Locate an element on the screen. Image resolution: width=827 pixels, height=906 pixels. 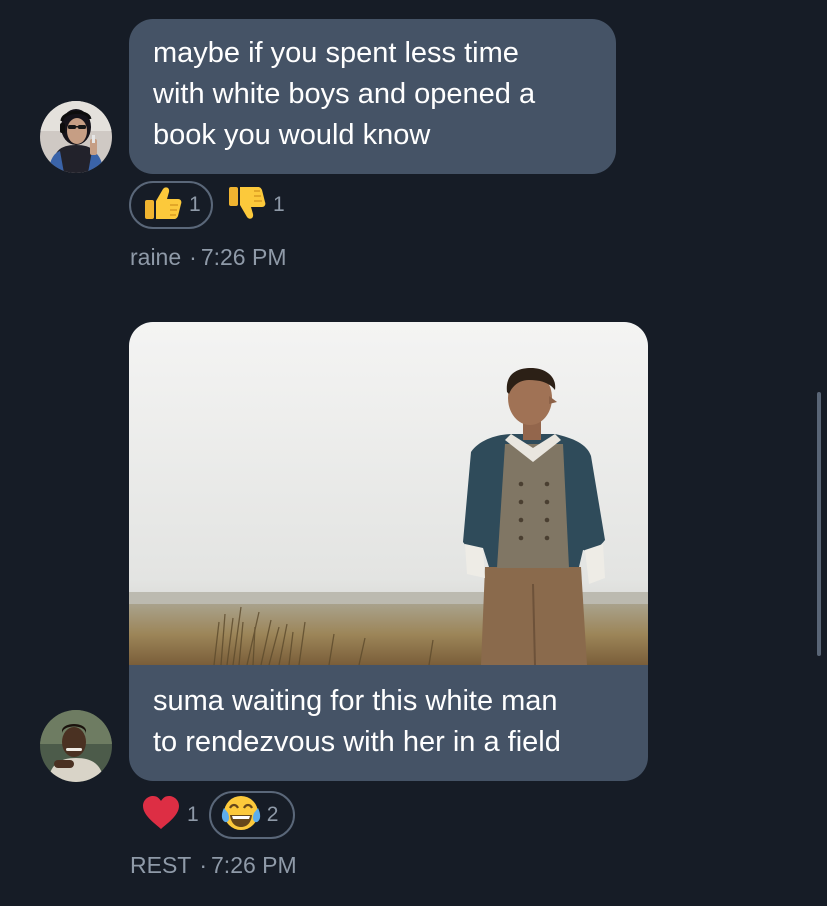
thumbs-down-icon is located at coordinates (247, 205).